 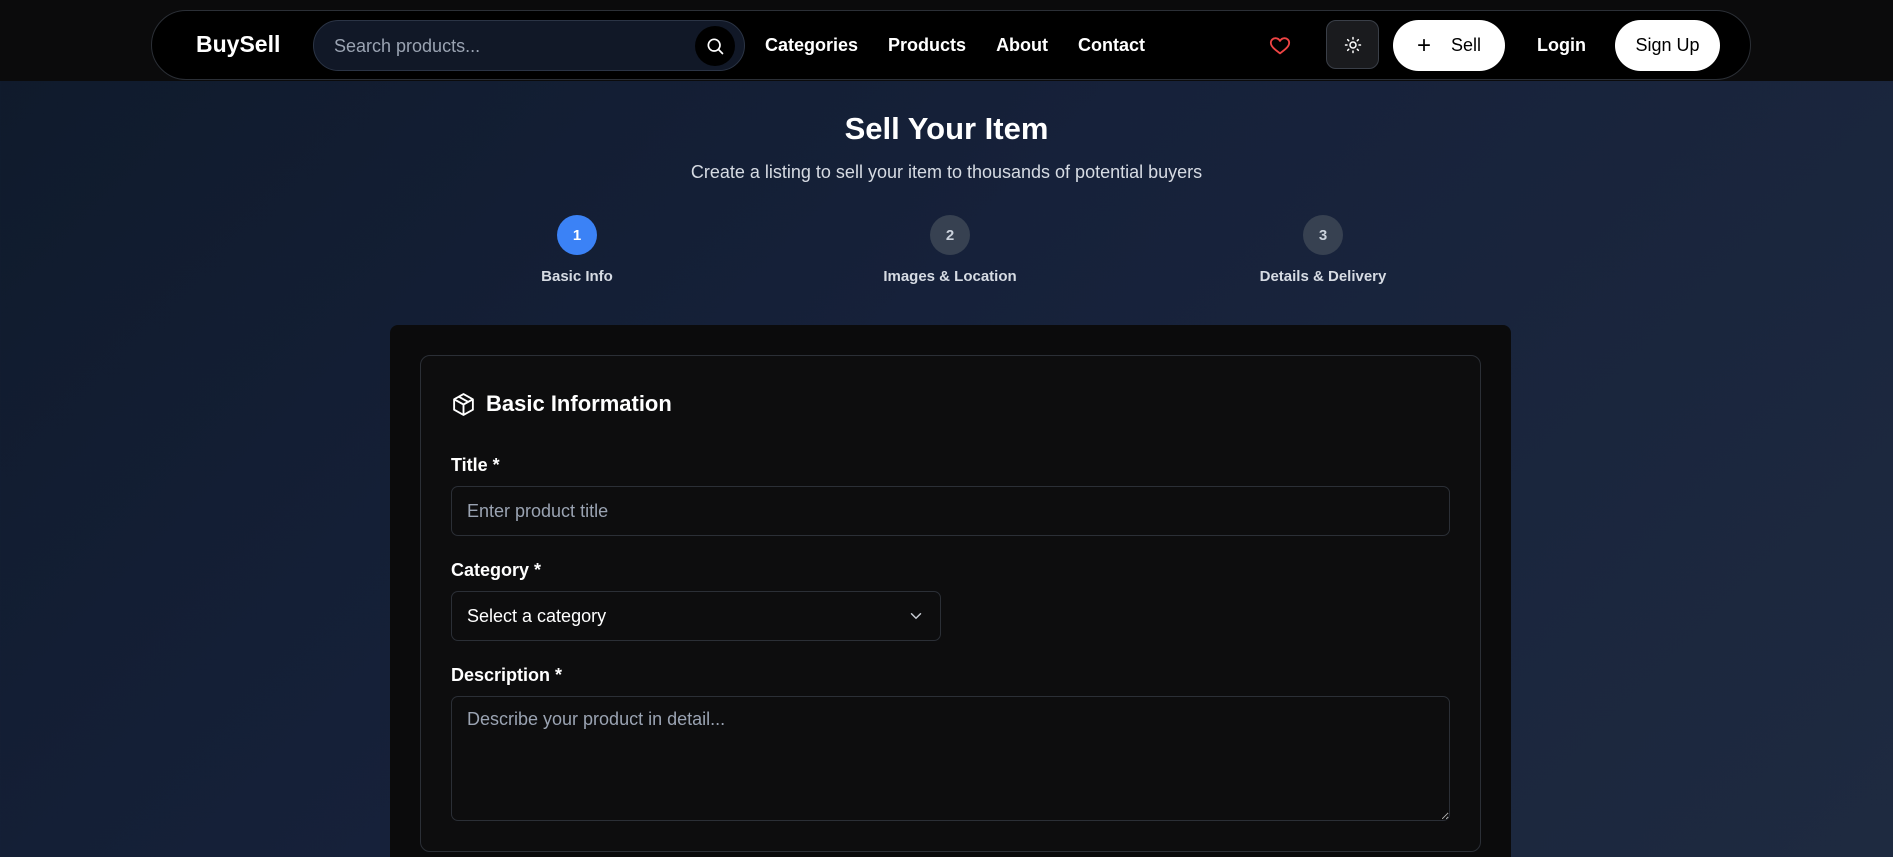 What do you see at coordinates (811, 45) in the screenshot?
I see `nav-link-categories: Categories` at bounding box center [811, 45].